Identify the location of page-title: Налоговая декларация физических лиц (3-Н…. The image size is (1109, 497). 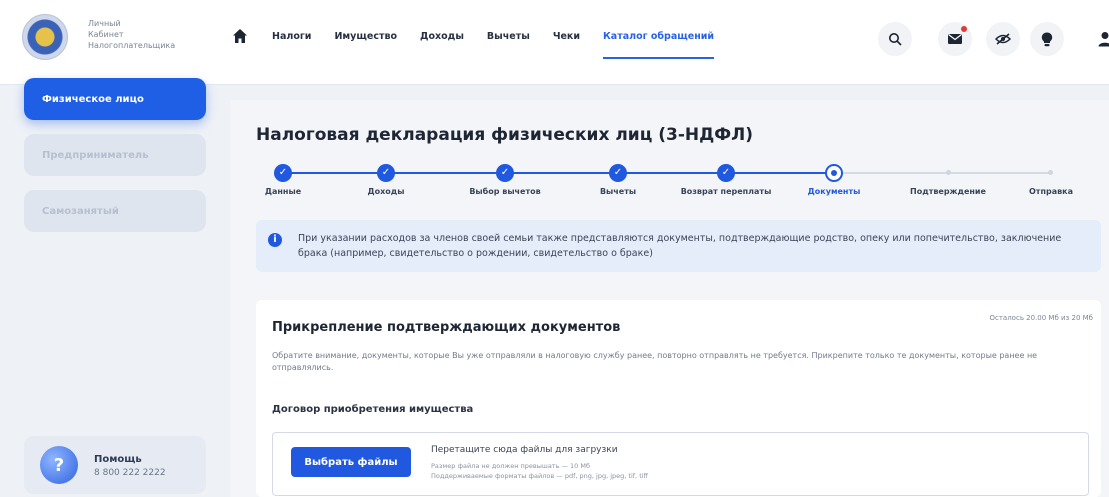
(504, 135).